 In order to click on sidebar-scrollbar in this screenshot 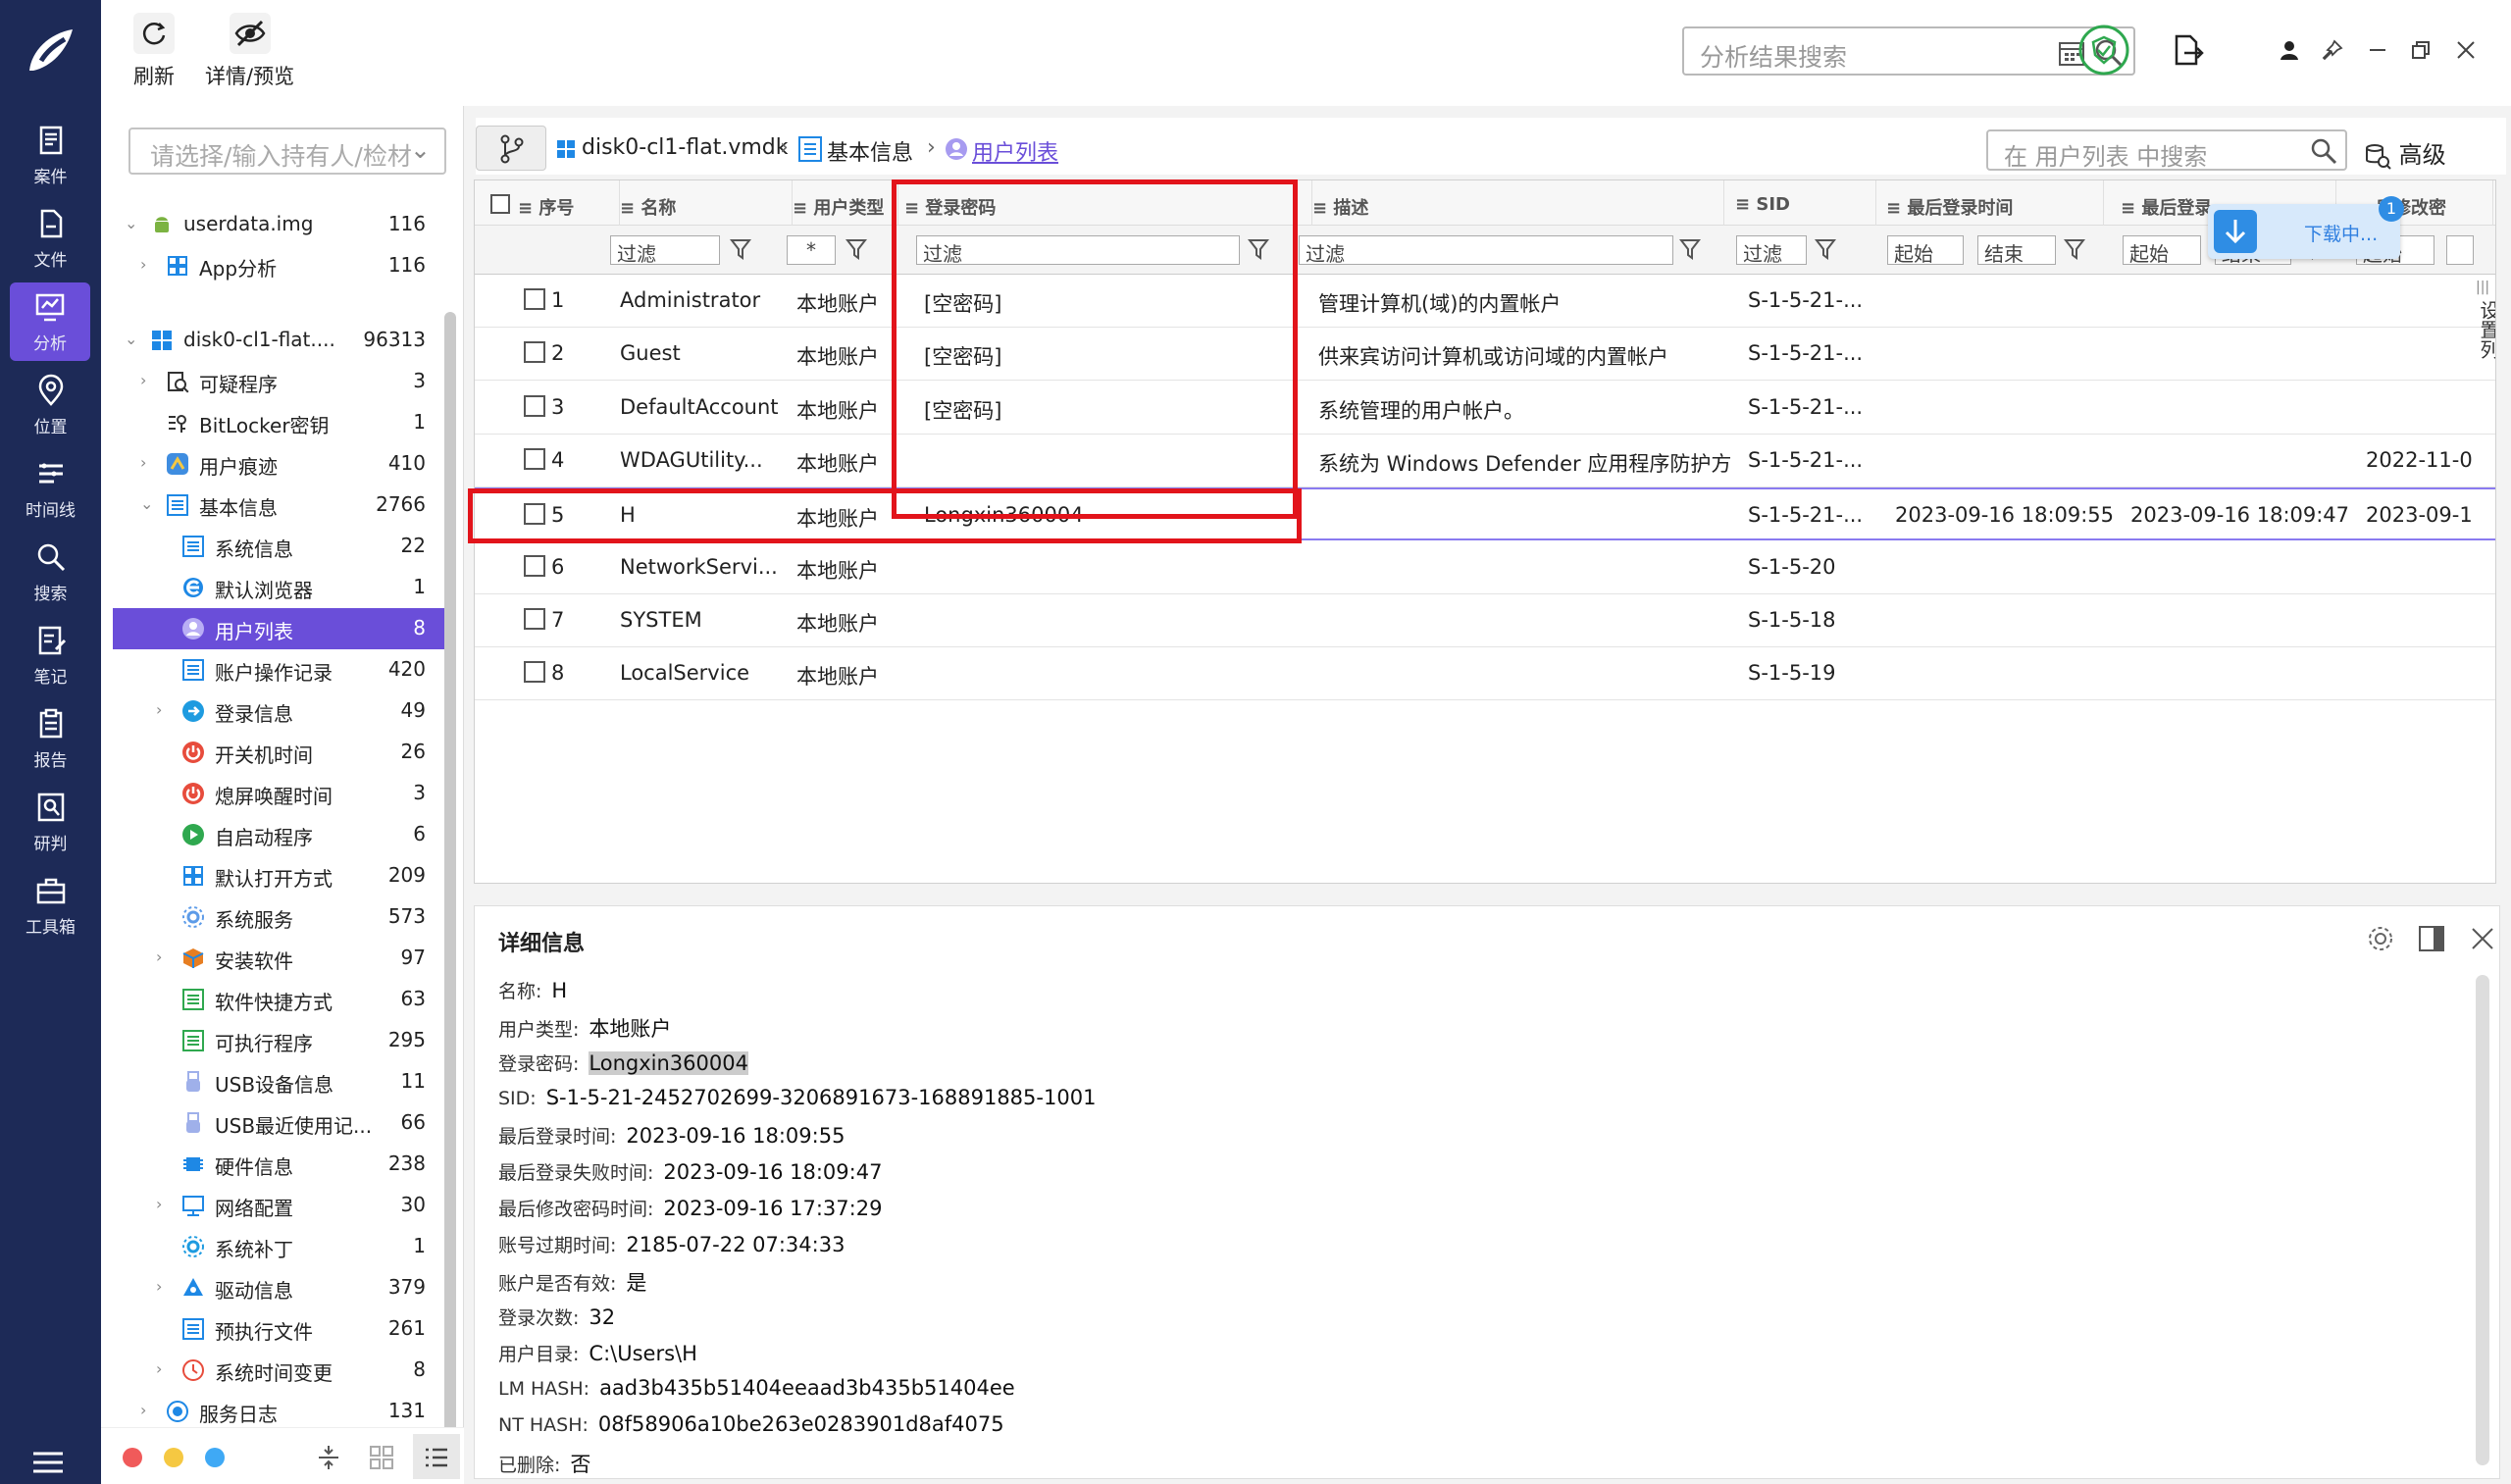, I will do `click(450, 896)`.